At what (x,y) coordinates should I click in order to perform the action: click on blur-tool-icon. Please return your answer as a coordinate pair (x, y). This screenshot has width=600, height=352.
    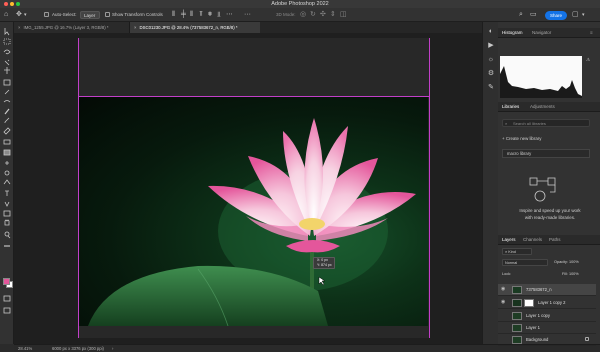
    Looking at the image, I should click on (7, 163).